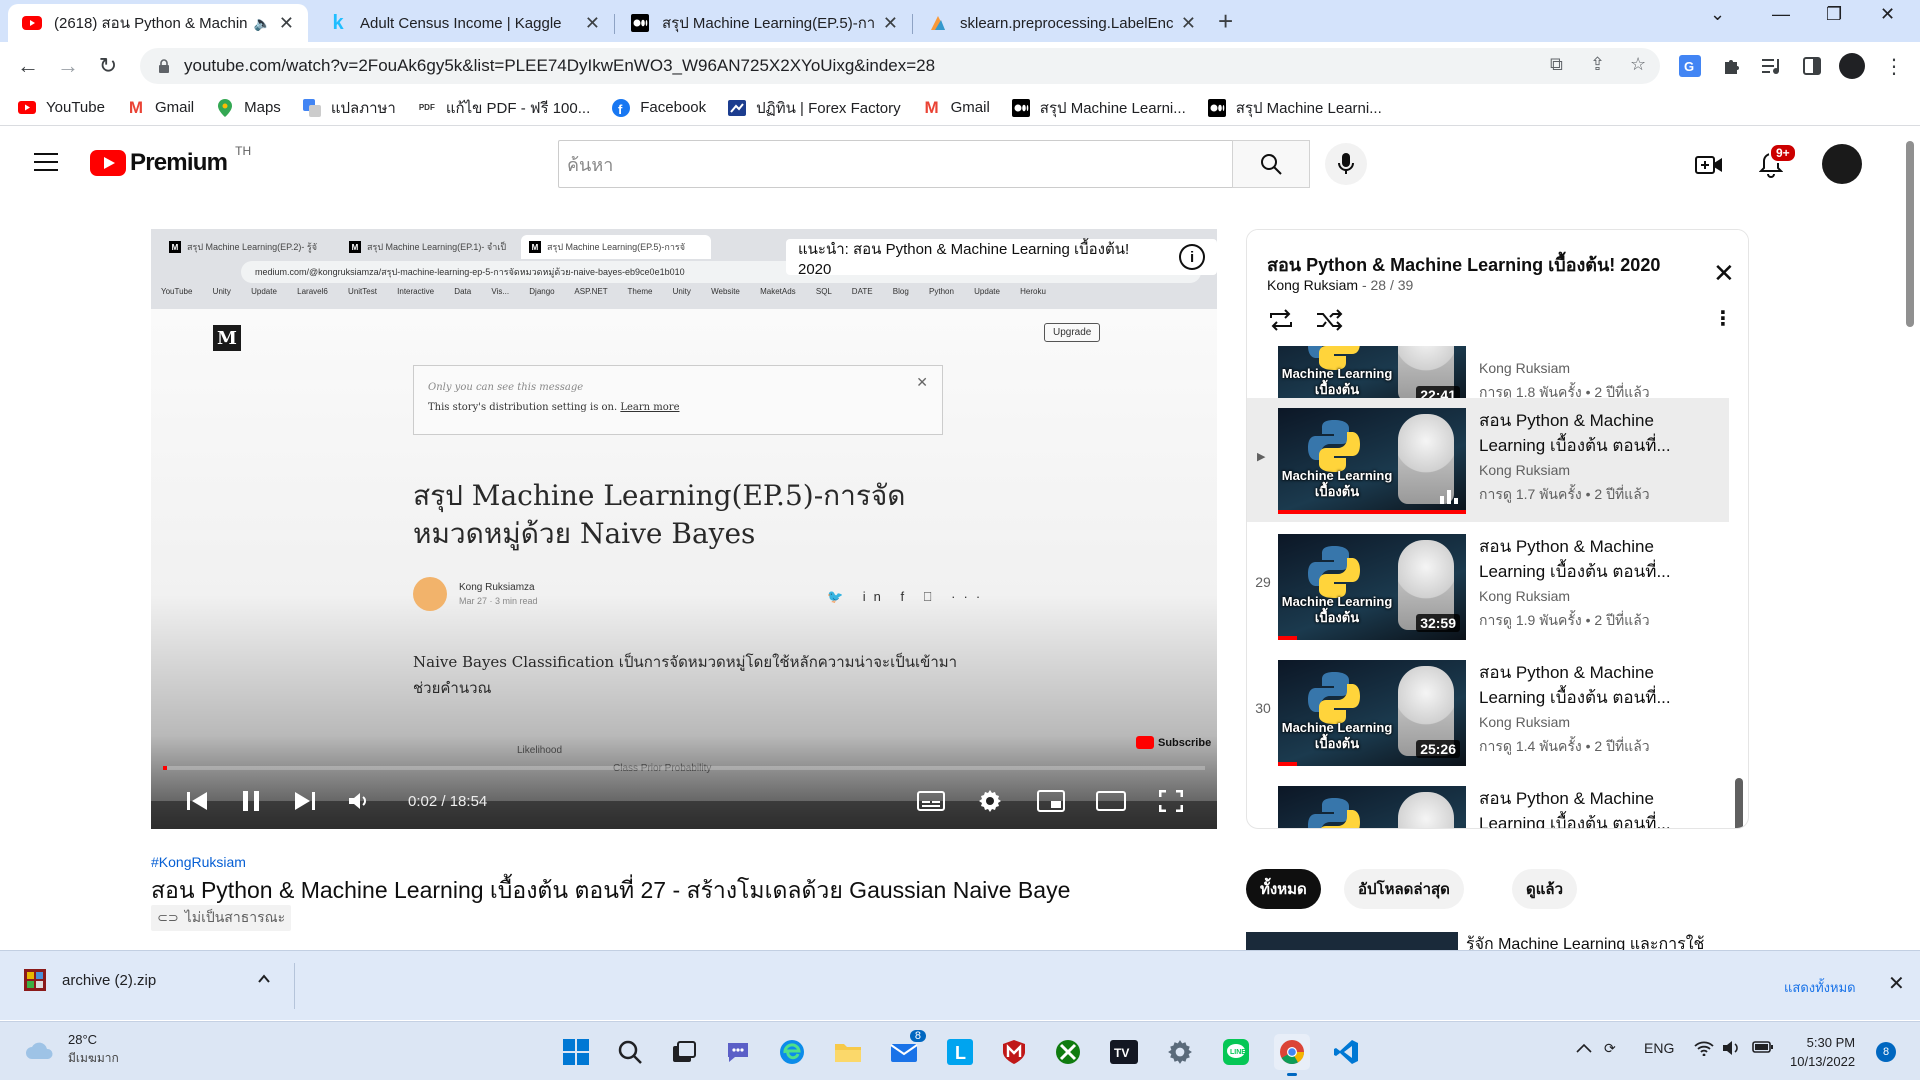 The width and height of the screenshot is (1920, 1080). Describe the element at coordinates (1585, 941) in the screenshot. I see `recommendation-title: รู้จัก Machine Learning และการใช้` at that location.